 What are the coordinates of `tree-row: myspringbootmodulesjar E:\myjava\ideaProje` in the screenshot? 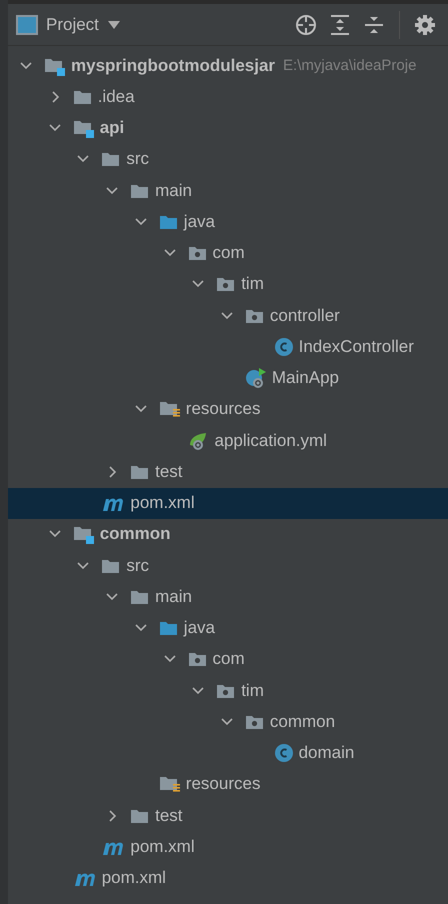 It's located at (228, 66).